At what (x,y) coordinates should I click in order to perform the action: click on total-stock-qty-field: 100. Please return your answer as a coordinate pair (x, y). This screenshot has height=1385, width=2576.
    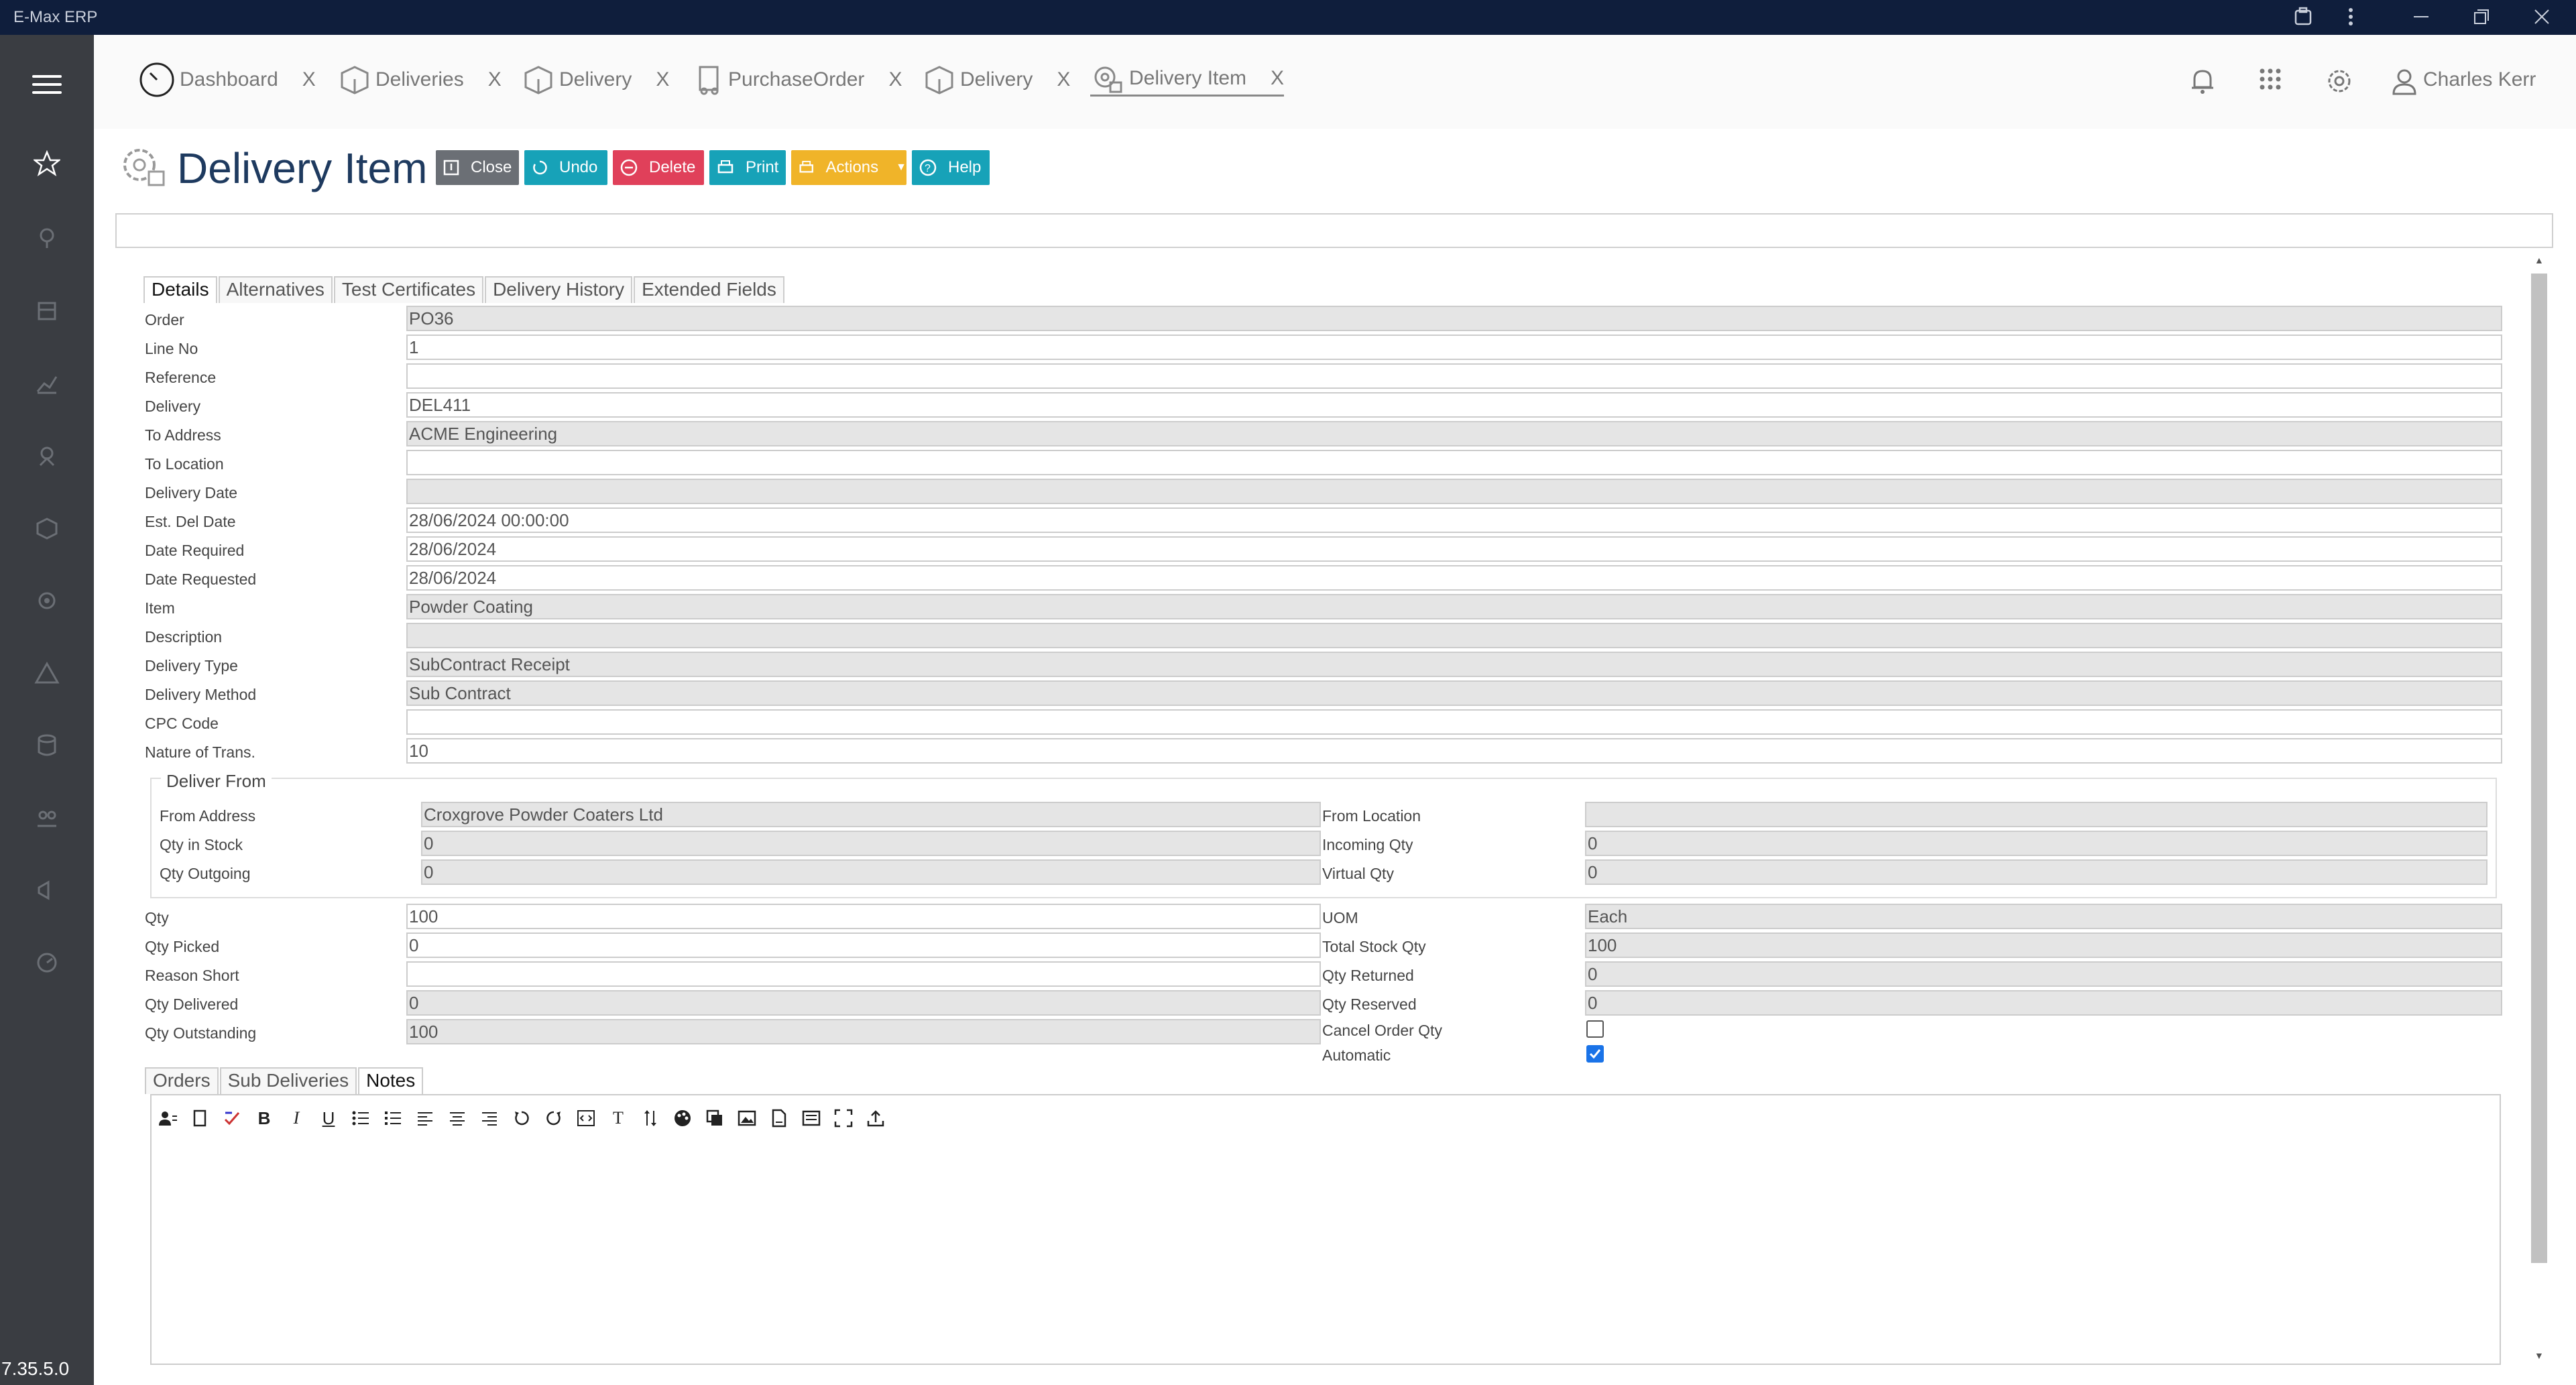
    Looking at the image, I should click on (2043, 945).